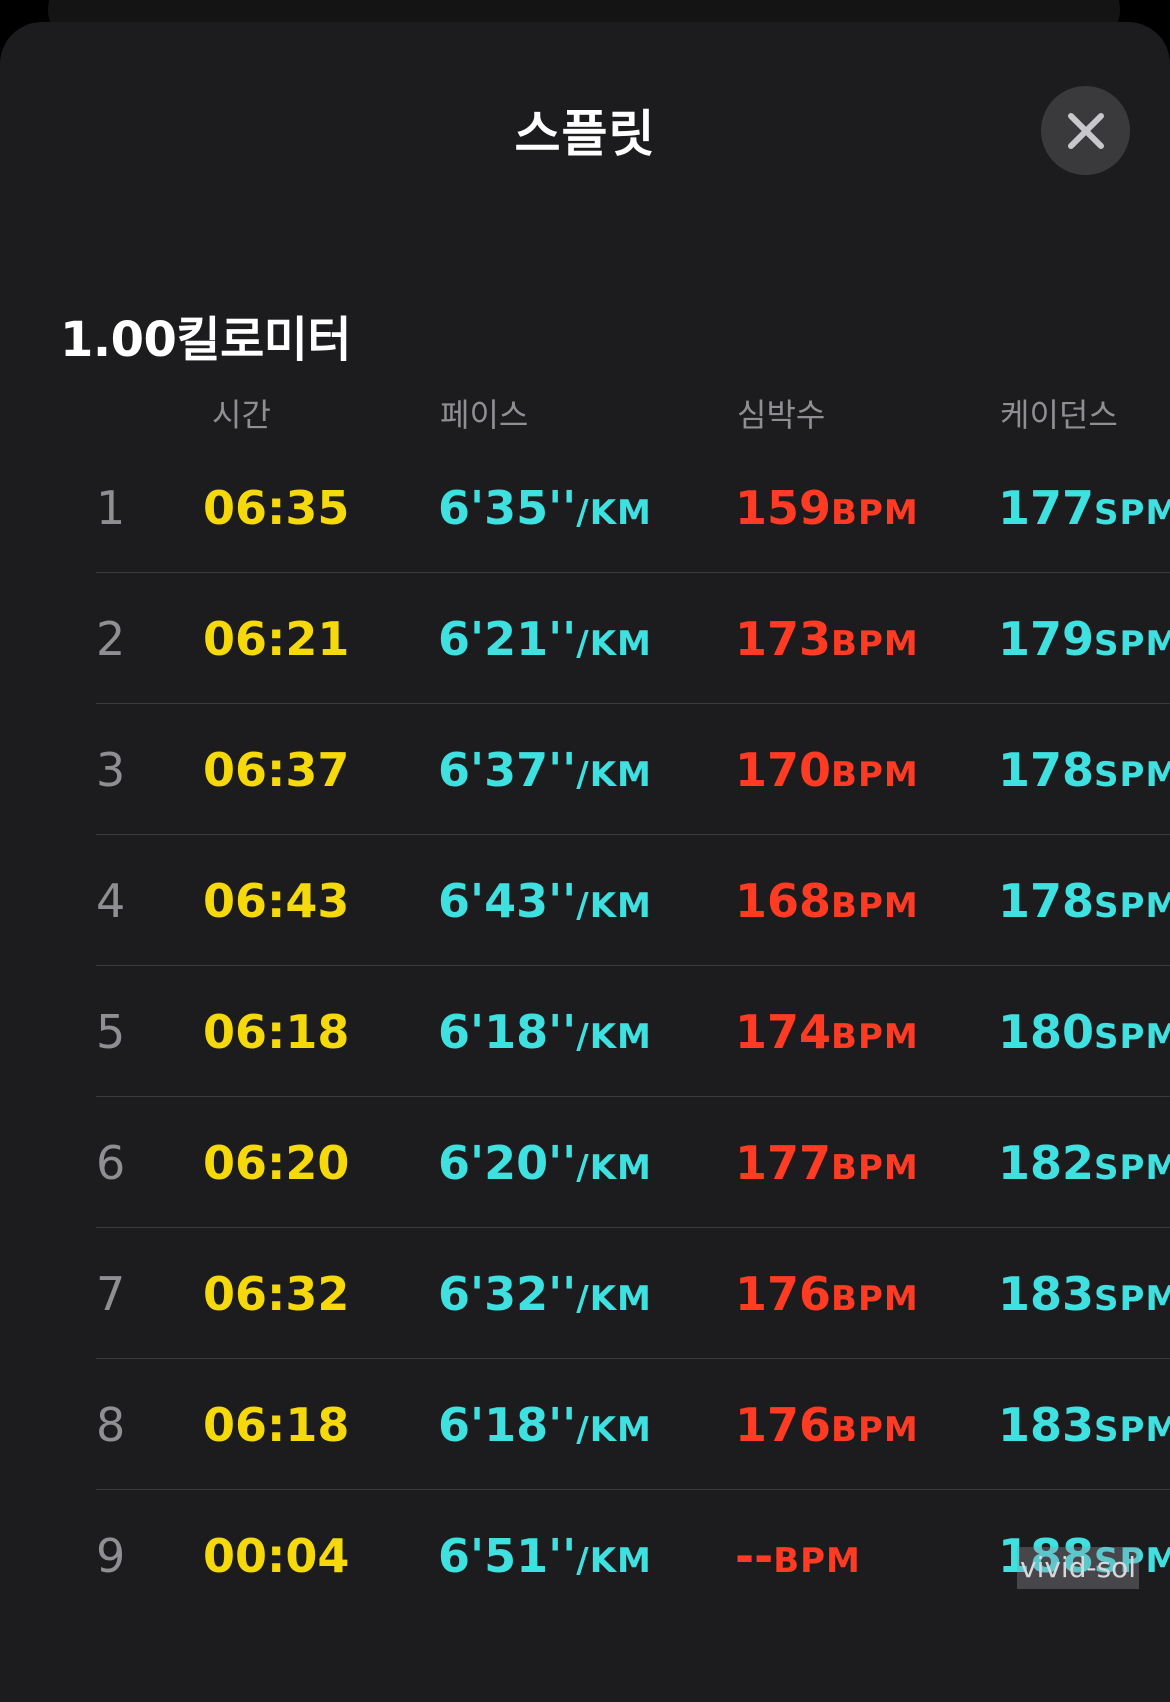 The image size is (1170, 1702). Describe the element at coordinates (1084, 639) in the screenshot. I see `split-cadence: 179SPM` at that location.